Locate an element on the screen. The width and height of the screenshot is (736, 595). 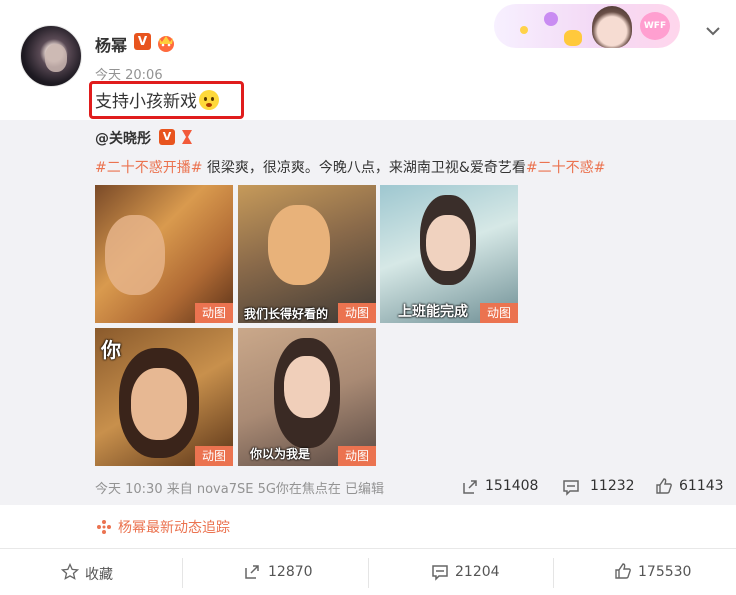
author-name: 杨幂 is located at coordinates (111, 44).